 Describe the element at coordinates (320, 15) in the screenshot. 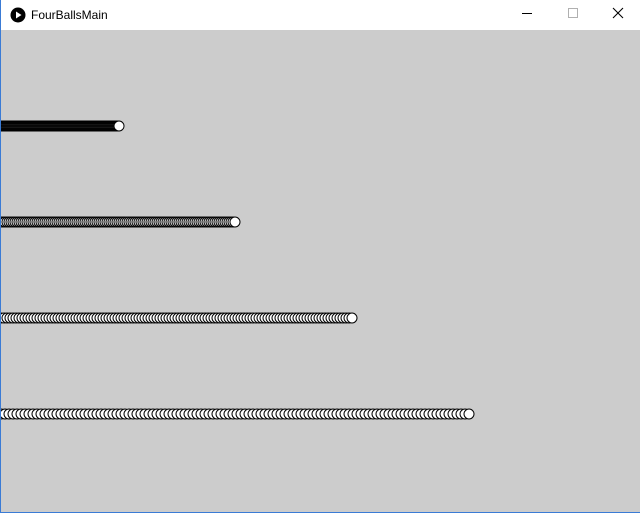

I see `title-bar: FourBallsMain` at that location.